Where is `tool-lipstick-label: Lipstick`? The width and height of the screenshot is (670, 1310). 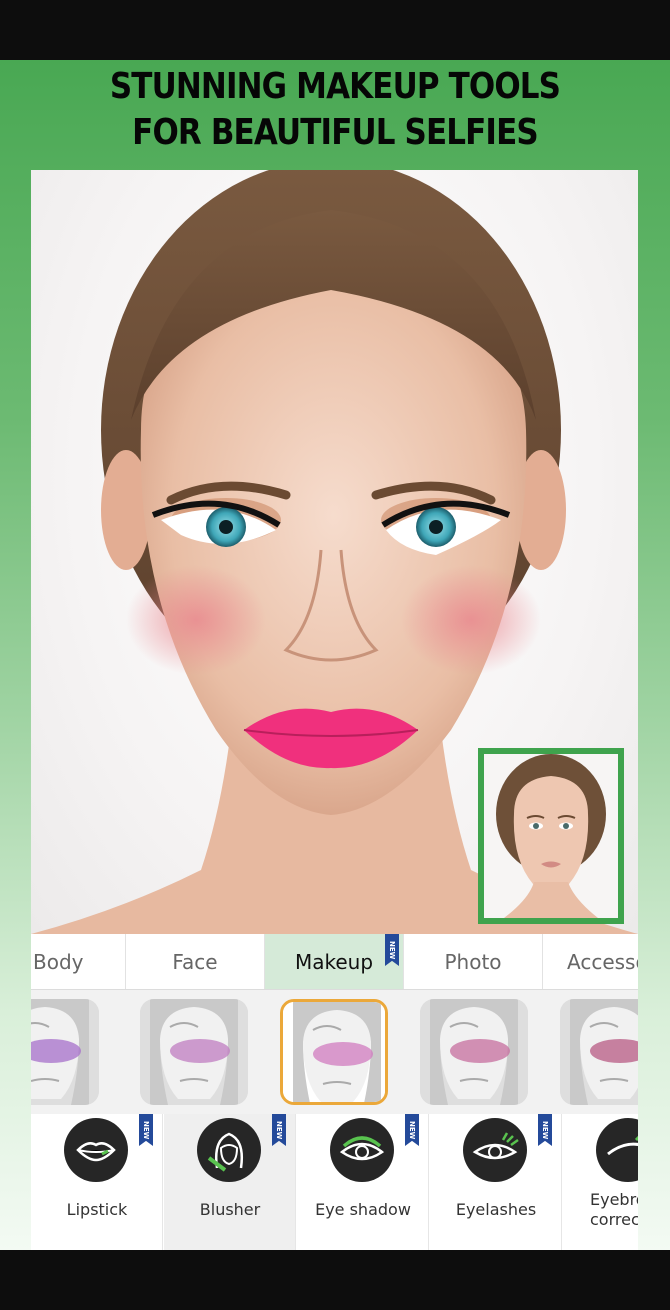
tool-lipstick-label: Lipstick is located at coordinates (97, 1209).